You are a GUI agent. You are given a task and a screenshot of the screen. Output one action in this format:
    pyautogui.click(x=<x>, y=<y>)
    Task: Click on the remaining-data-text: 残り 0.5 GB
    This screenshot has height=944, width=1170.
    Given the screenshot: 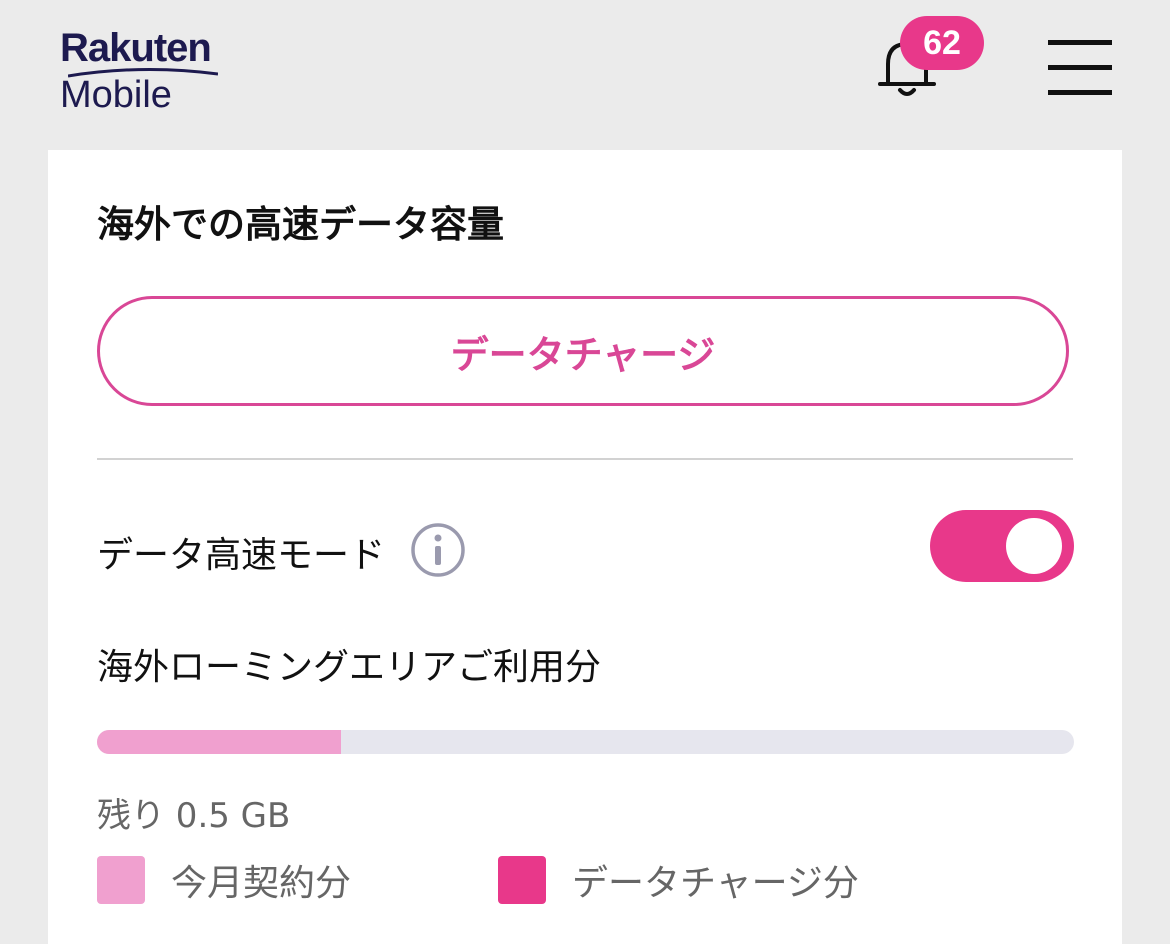 What is the action you would take?
    pyautogui.click(x=194, y=816)
    